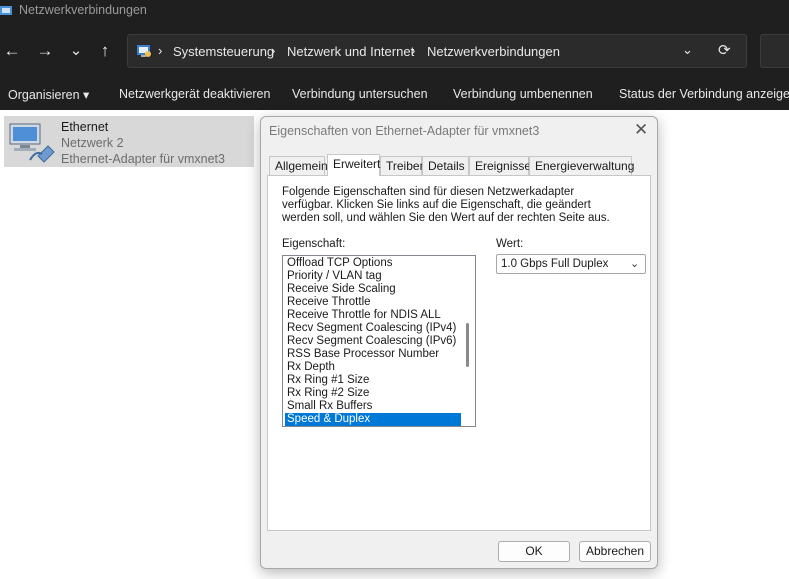 The height and width of the screenshot is (579, 789). Describe the element at coordinates (45, 51) in the screenshot. I see `forward-arrow-icon: →` at that location.